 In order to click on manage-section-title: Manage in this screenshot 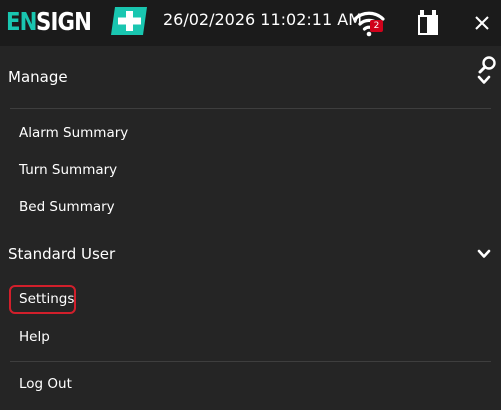, I will do `click(38, 77)`.